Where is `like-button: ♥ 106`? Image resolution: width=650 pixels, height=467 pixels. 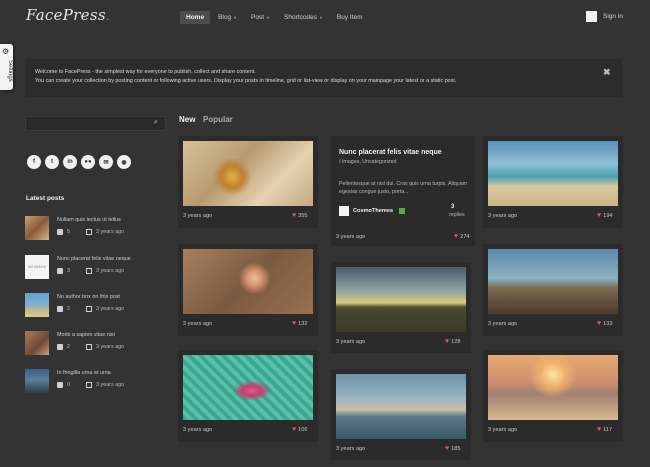
like-button: ♥ 106 is located at coordinates (300, 429).